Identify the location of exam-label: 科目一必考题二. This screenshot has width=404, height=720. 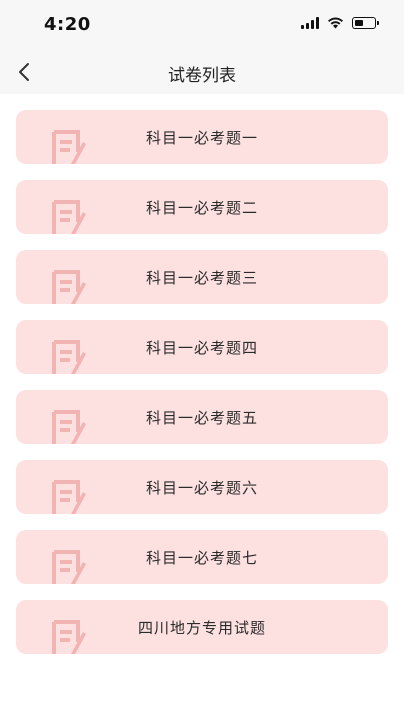
(201, 208).